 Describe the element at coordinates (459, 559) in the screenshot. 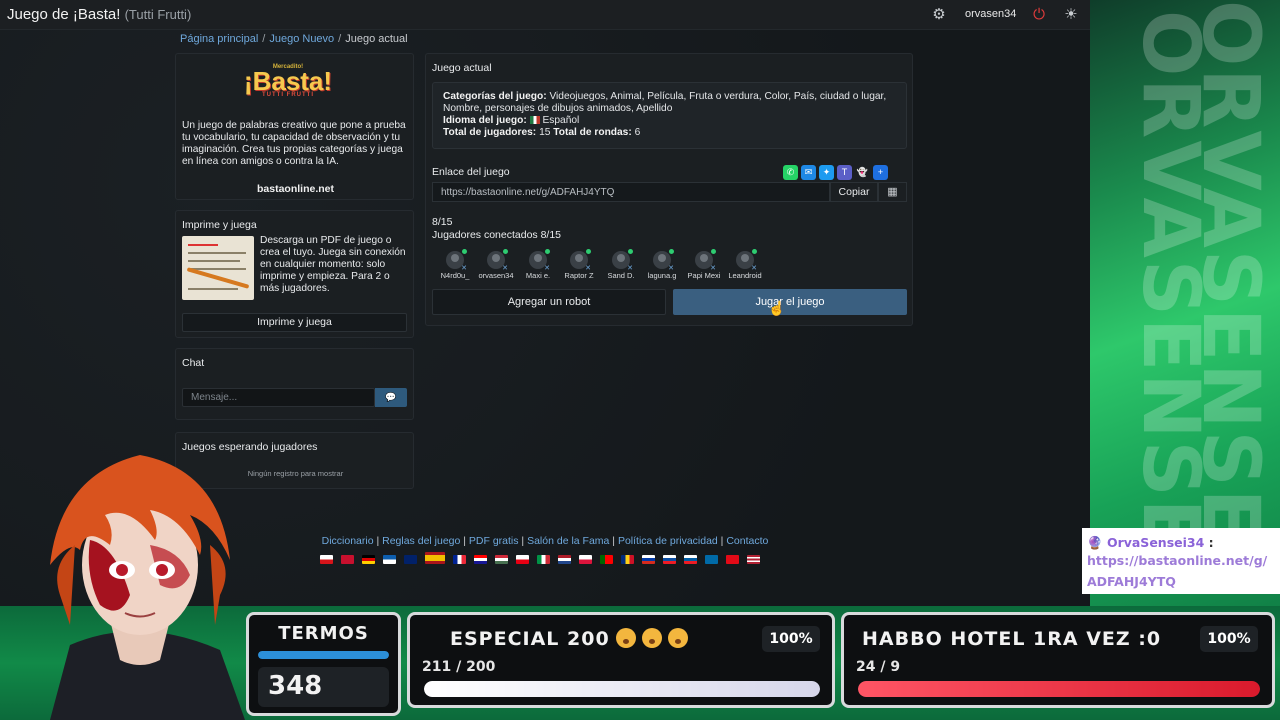

I see `flag-france-icon` at that location.